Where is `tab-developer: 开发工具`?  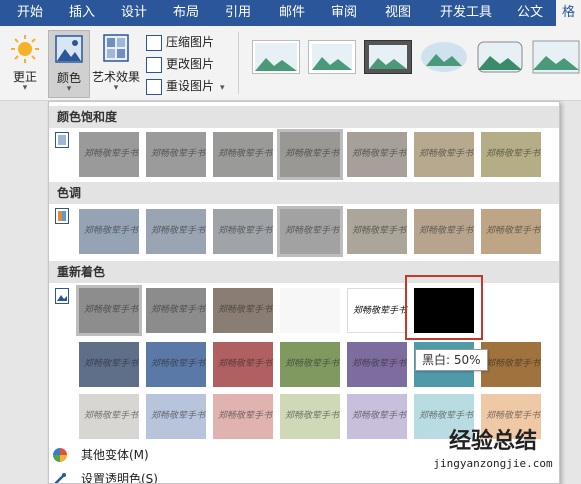
tab-developer: 开发工具 is located at coordinates (466, 13).